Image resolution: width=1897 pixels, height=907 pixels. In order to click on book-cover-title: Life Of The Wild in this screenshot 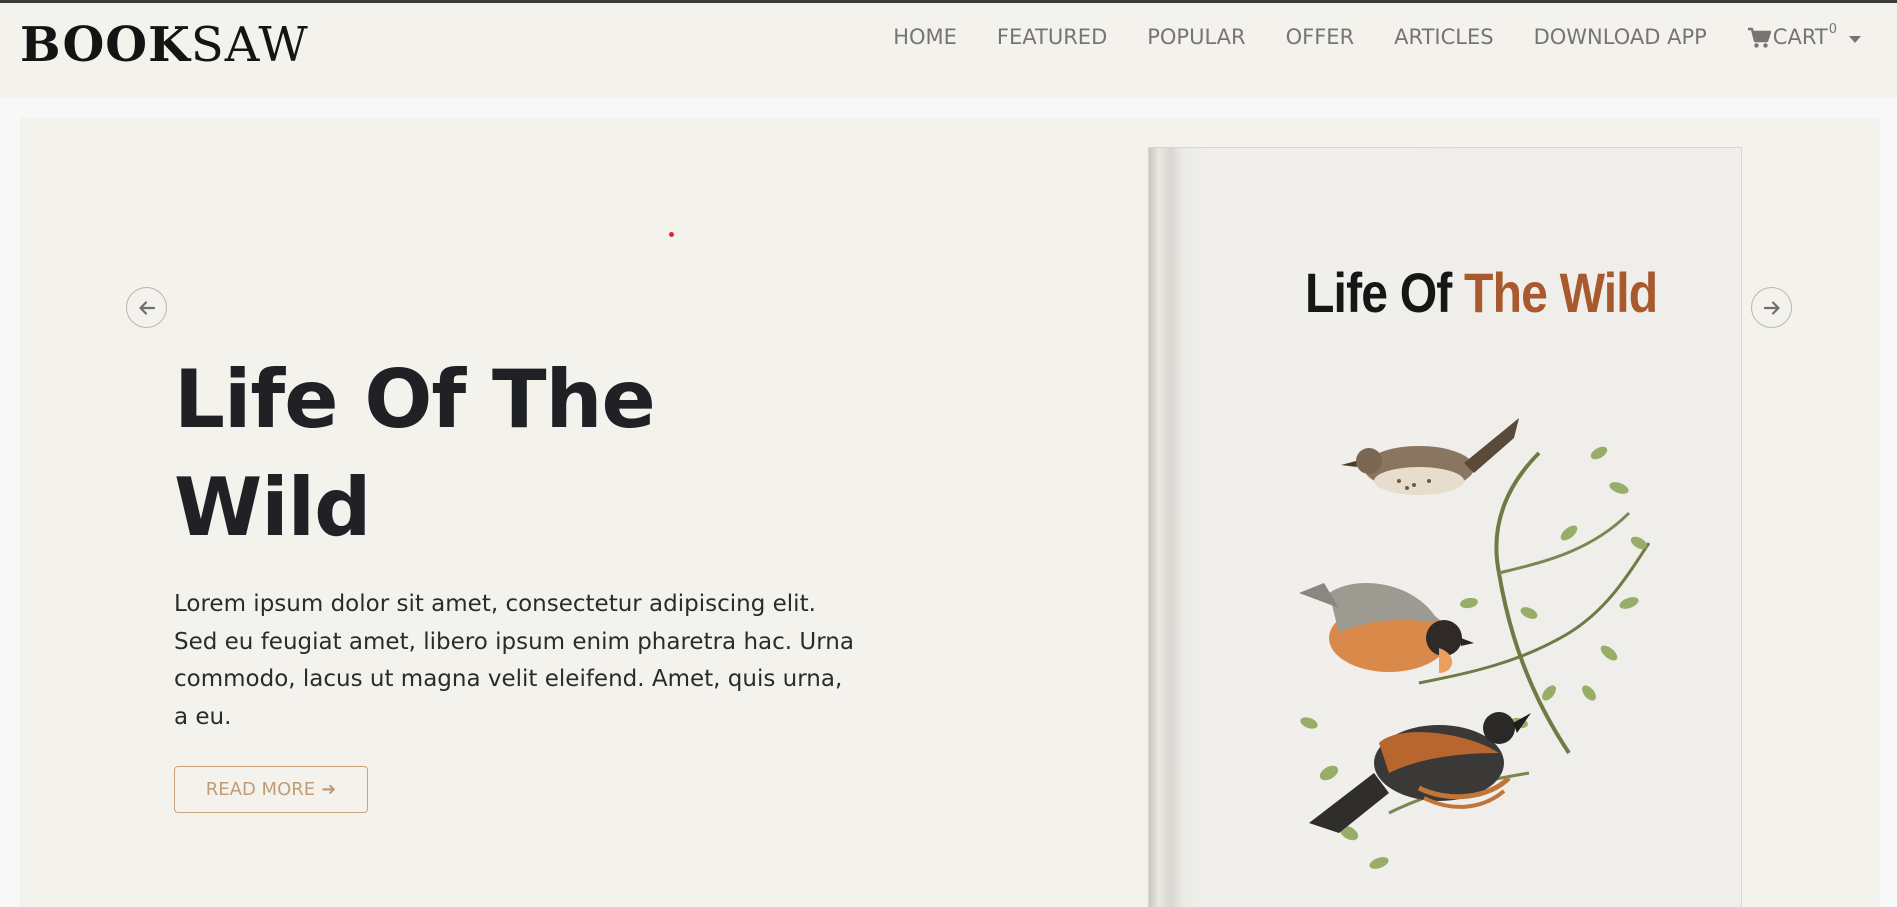, I will do `click(1481, 292)`.